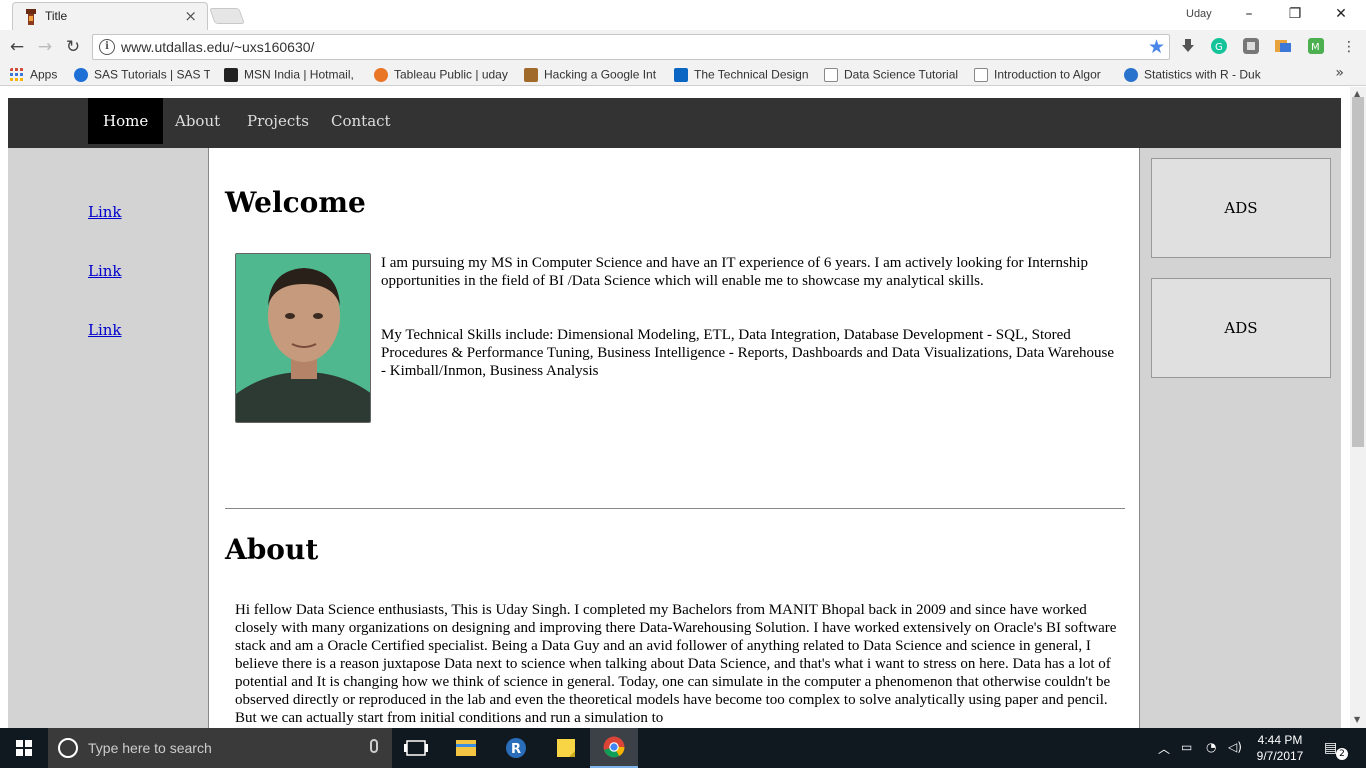 This screenshot has width=1366, height=768. Describe the element at coordinates (107, 47) in the screenshot. I see `site-info-icon: i` at that location.